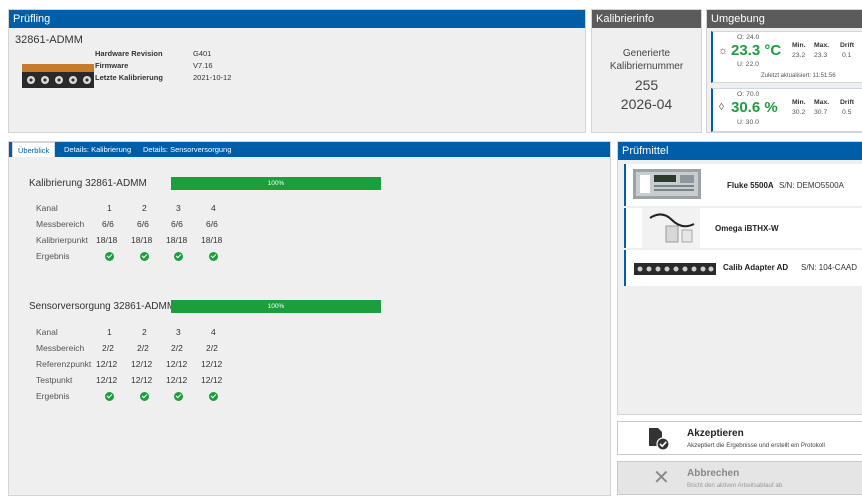 The height and width of the screenshot is (501, 862). I want to click on instrument-calib-adapter: Calib Adapter AD S/N: 104-CAAD, so click(743, 268).